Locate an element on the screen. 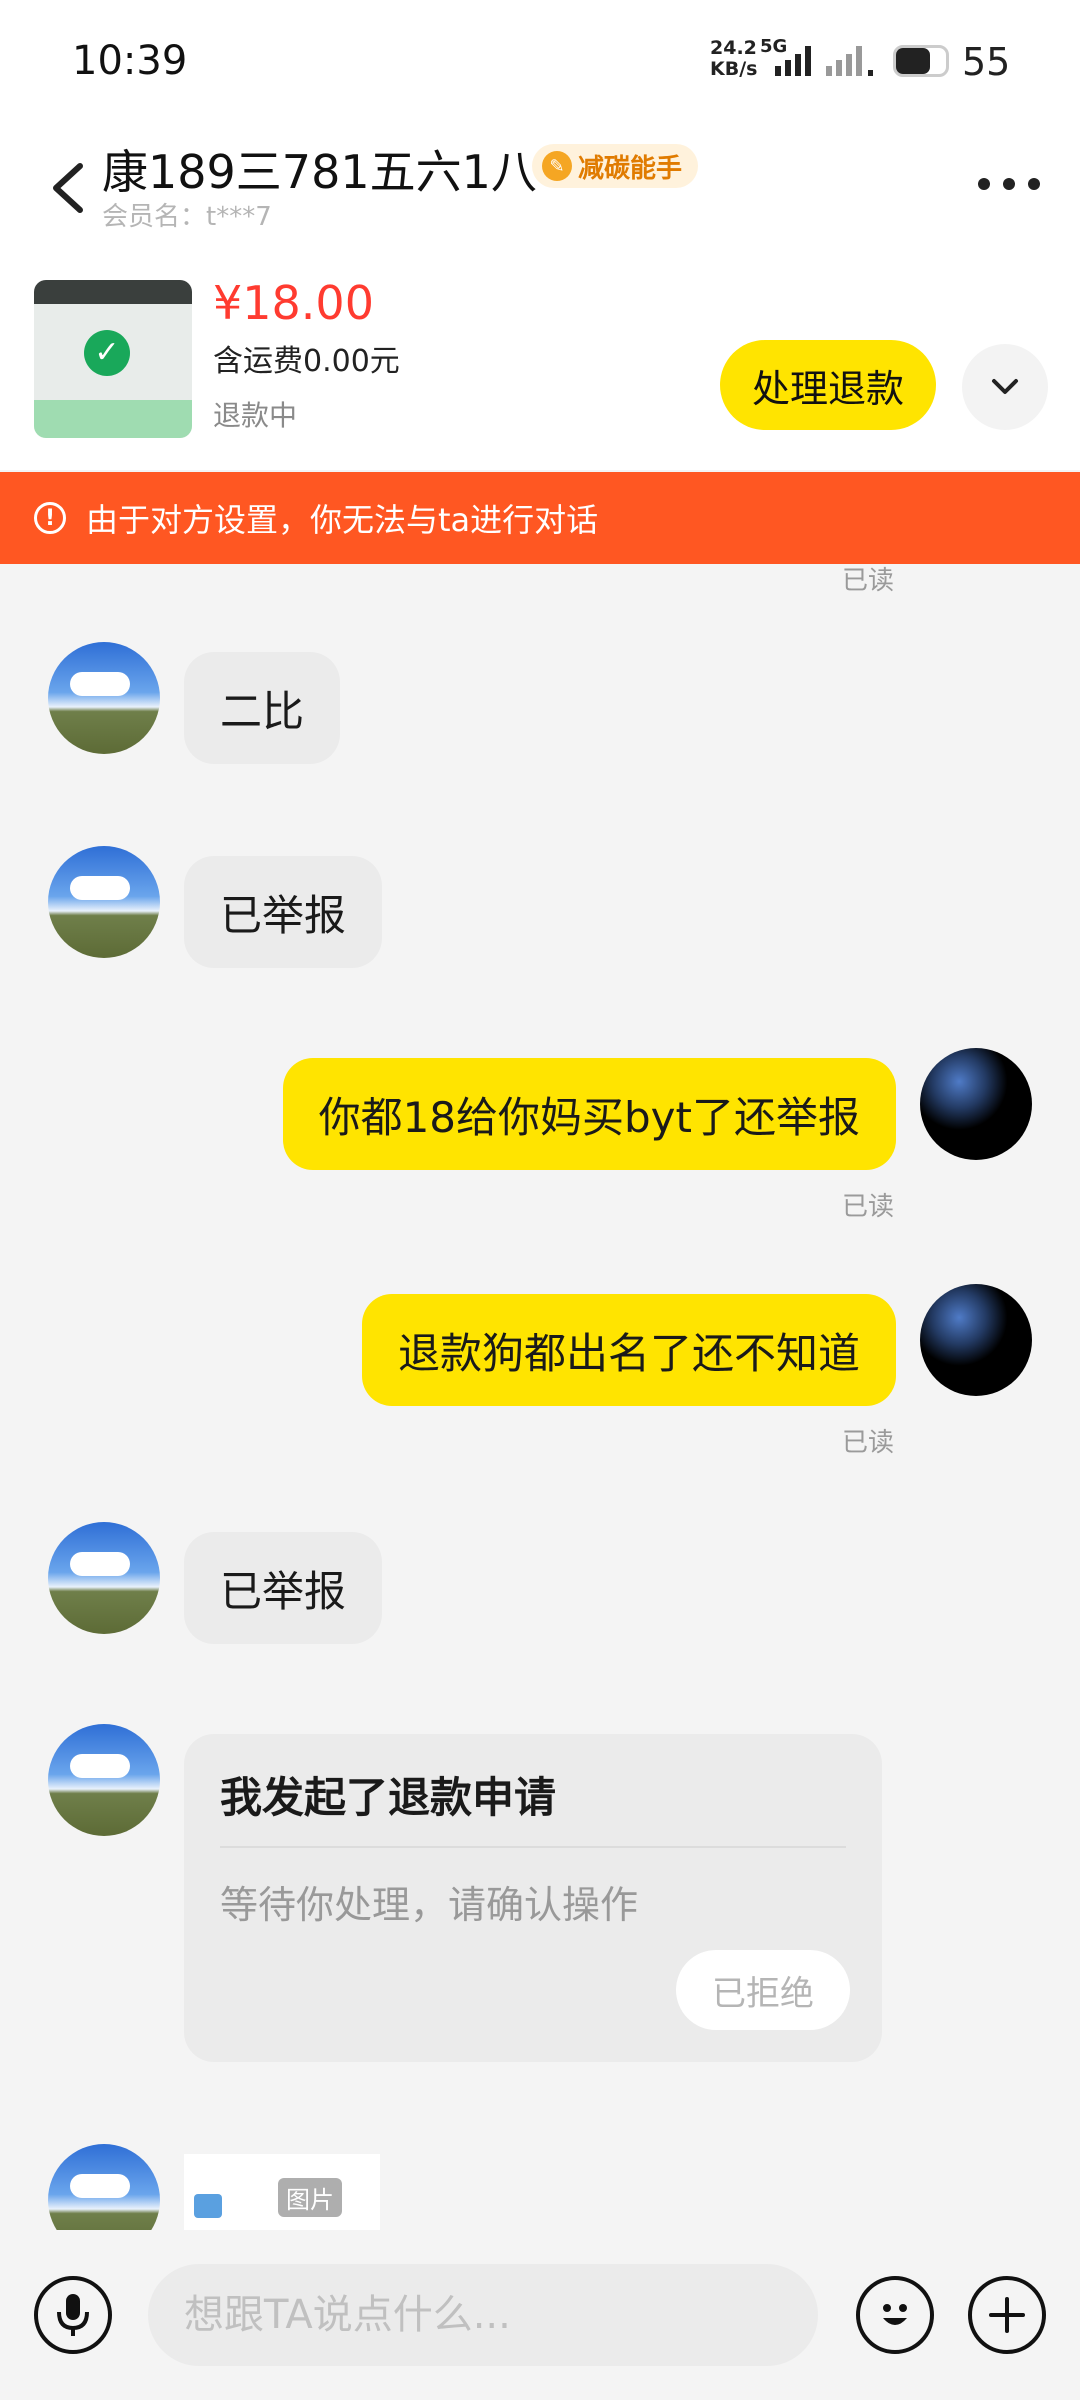 The width and height of the screenshot is (1080, 2400). battery-level: 55 is located at coordinates (986, 62).